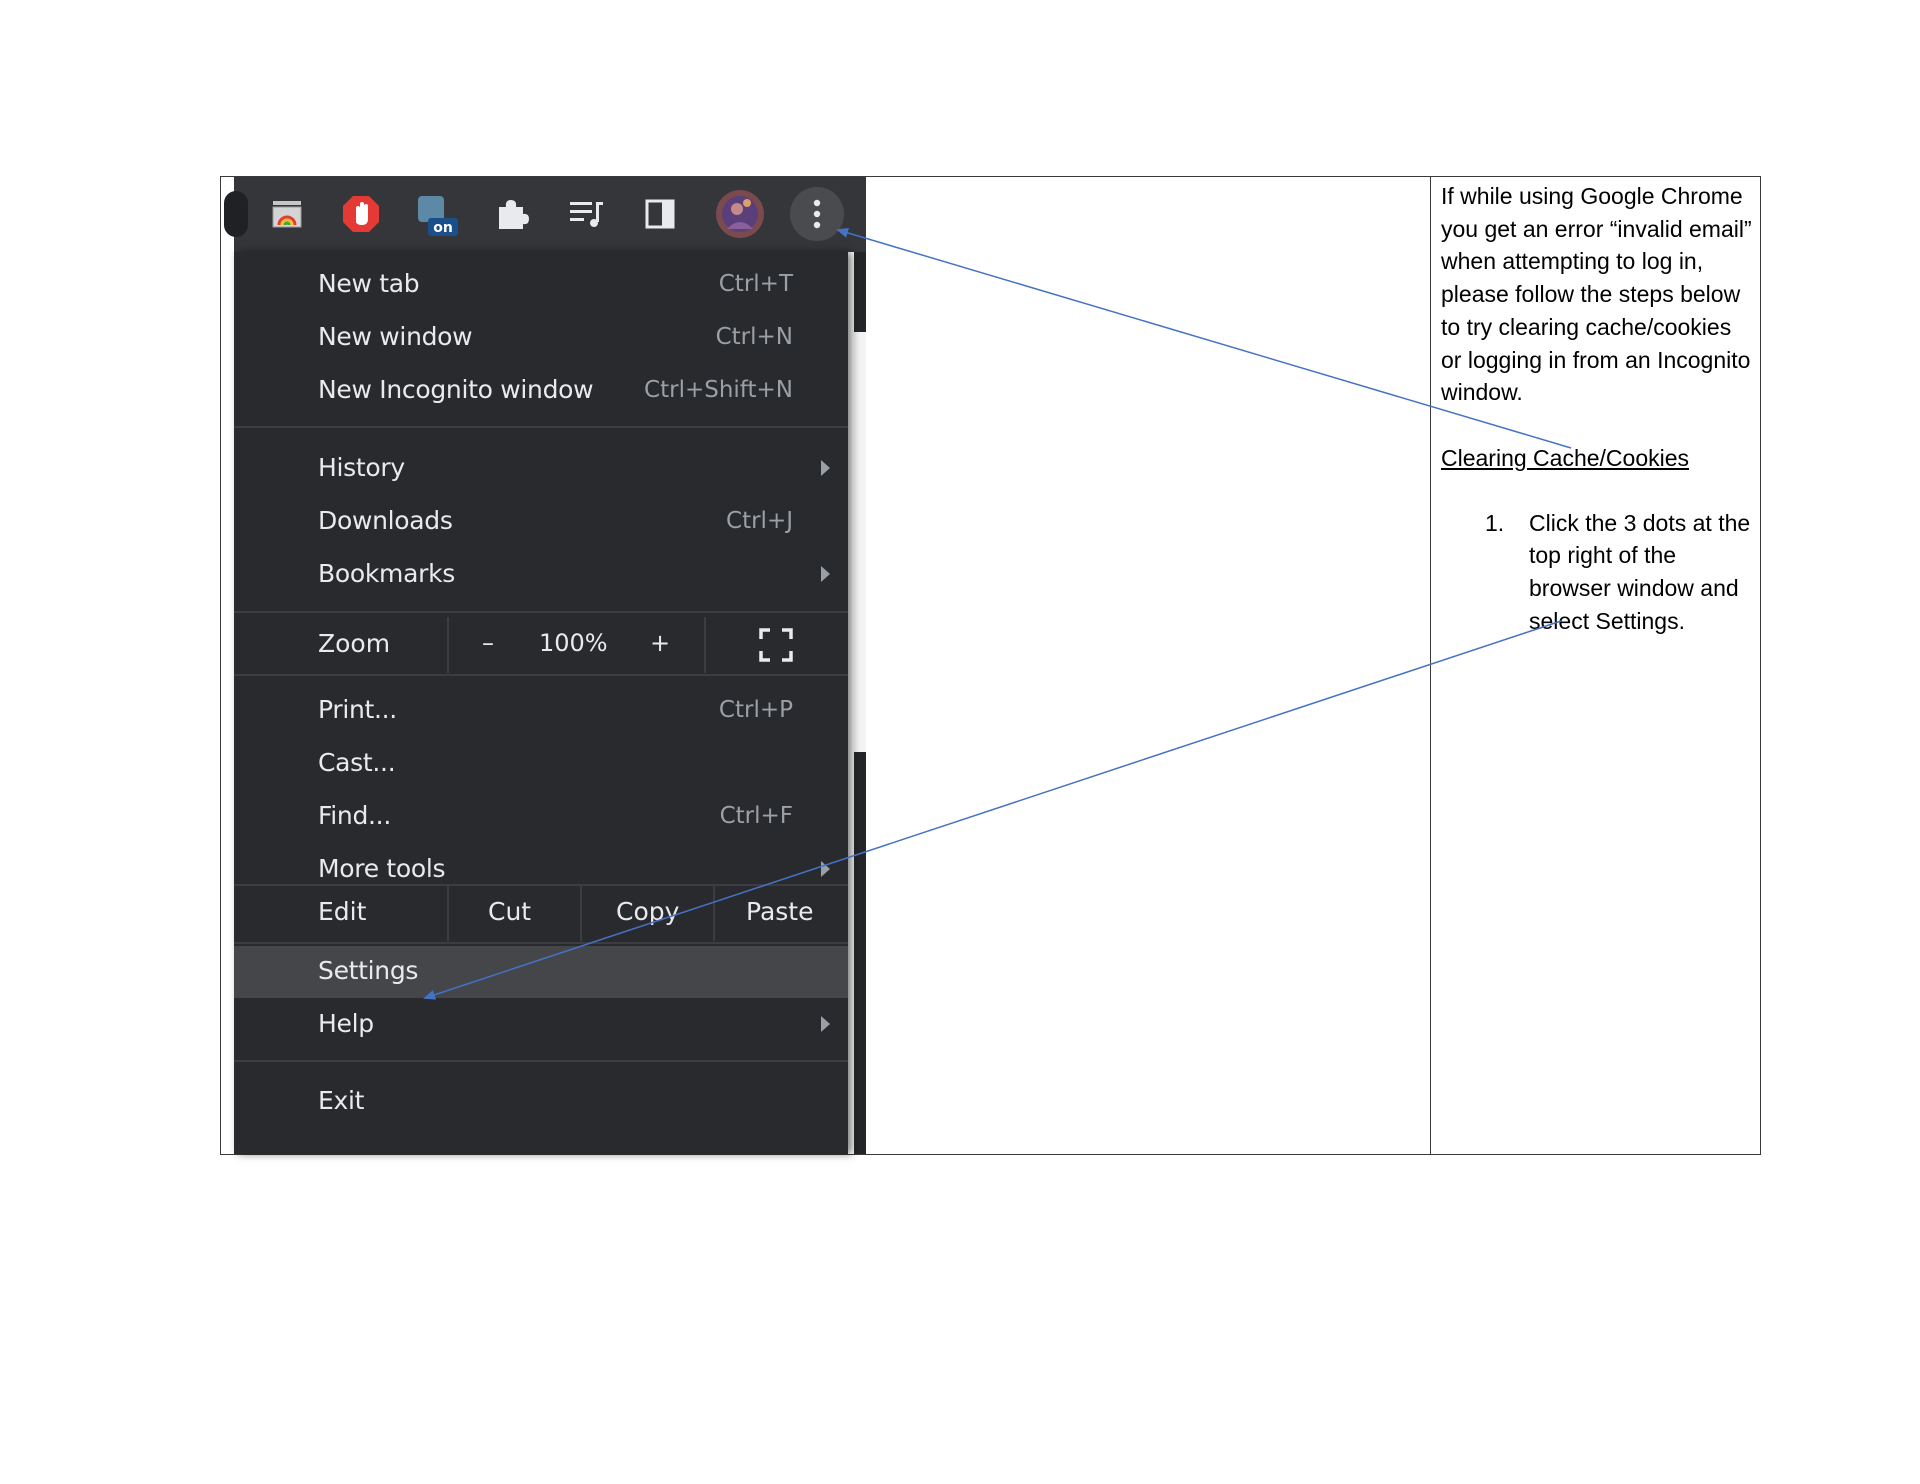 This screenshot has width=1920, height=1484. Describe the element at coordinates (541, 1102) in the screenshot. I see `menu-item-exit: Exit` at that location.